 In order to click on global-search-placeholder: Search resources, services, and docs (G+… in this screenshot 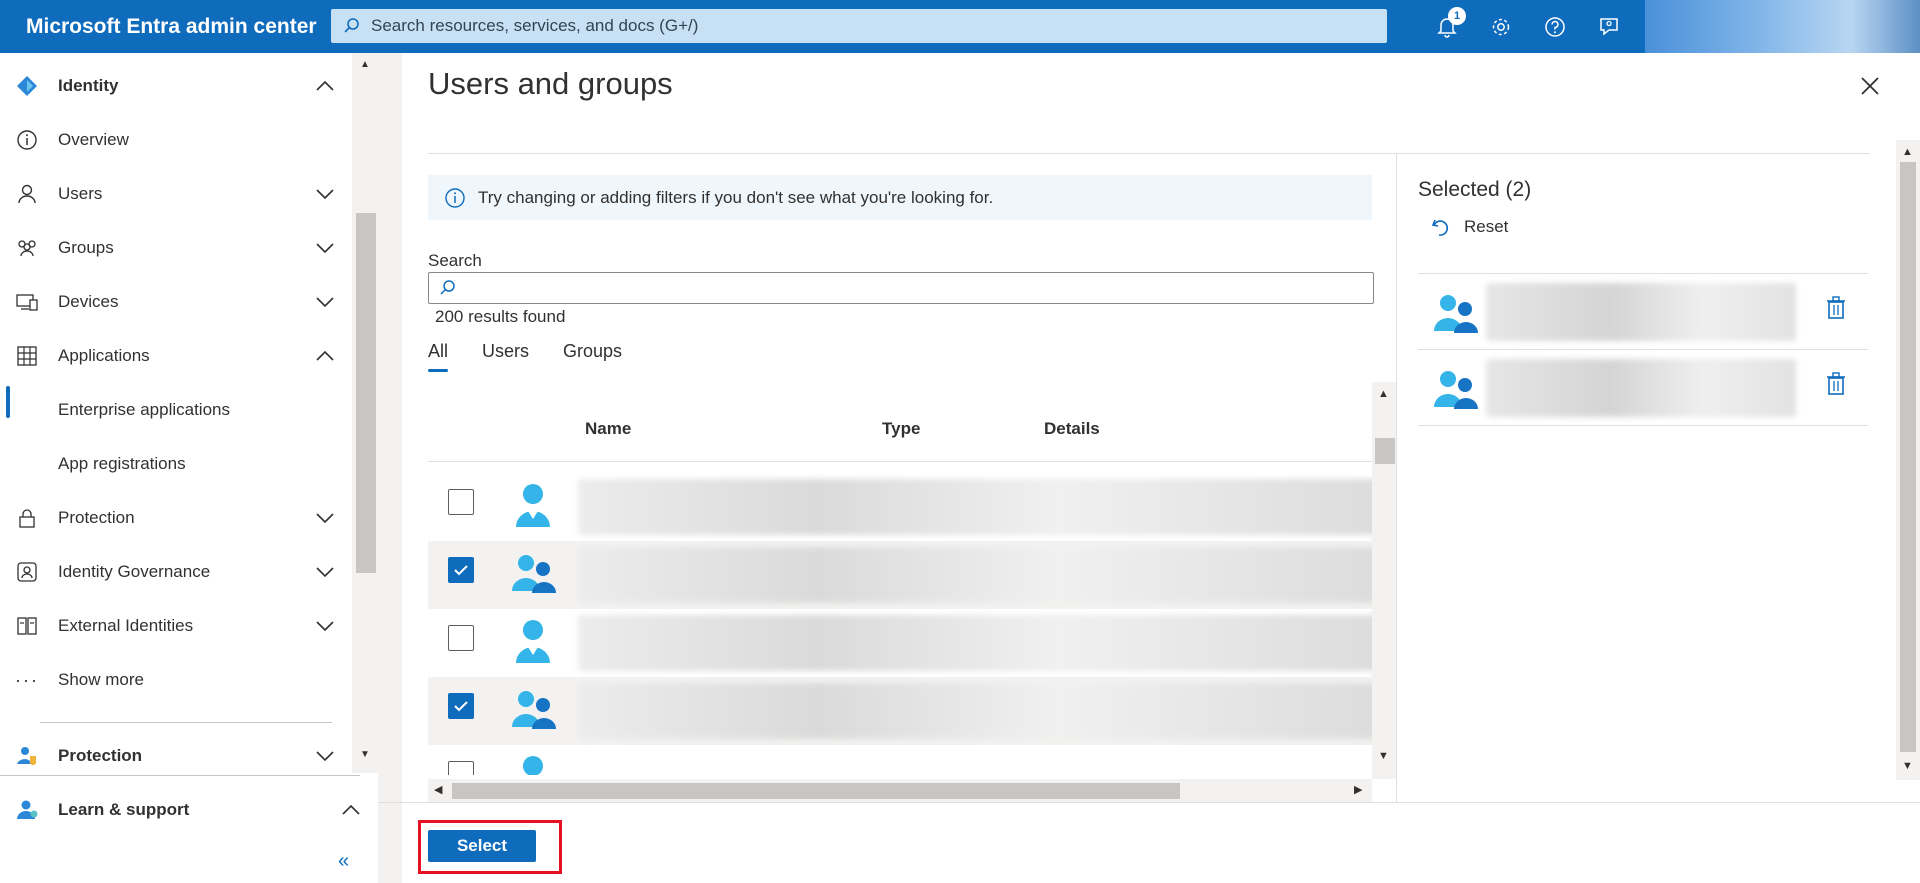, I will do `click(535, 25)`.